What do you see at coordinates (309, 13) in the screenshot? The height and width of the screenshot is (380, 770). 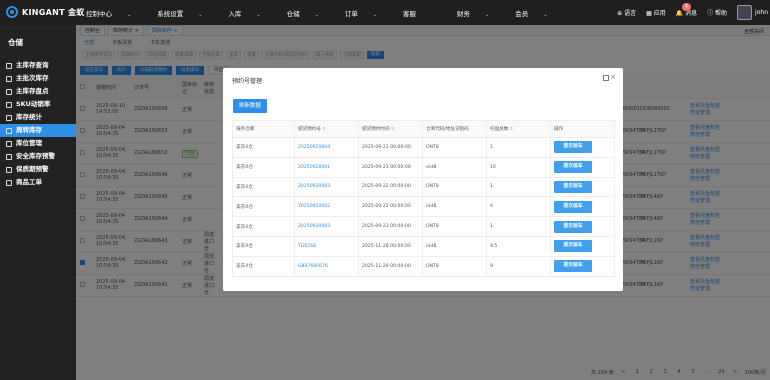 I see `nav-item: 仓储 ⌄` at bounding box center [309, 13].